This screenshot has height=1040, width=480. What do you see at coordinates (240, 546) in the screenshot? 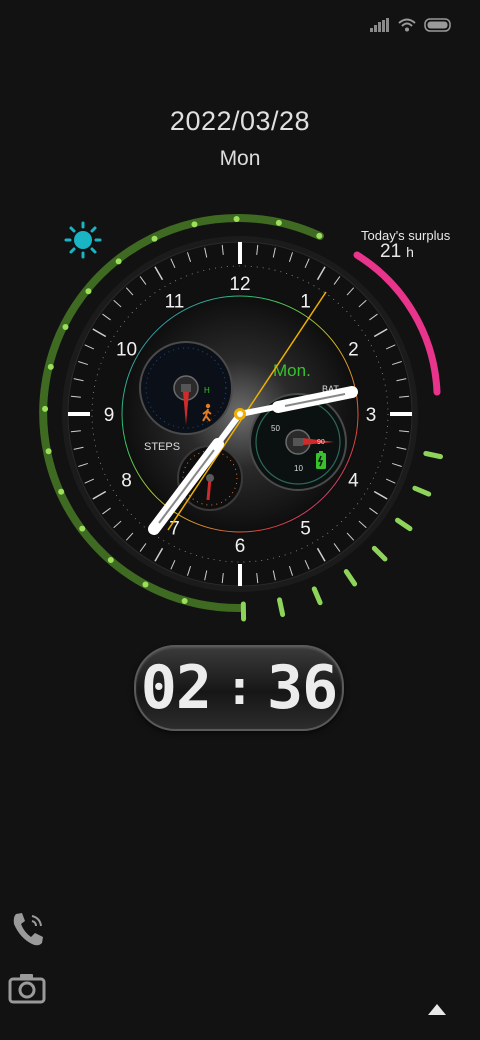
I see `dial-number: 6` at bounding box center [240, 546].